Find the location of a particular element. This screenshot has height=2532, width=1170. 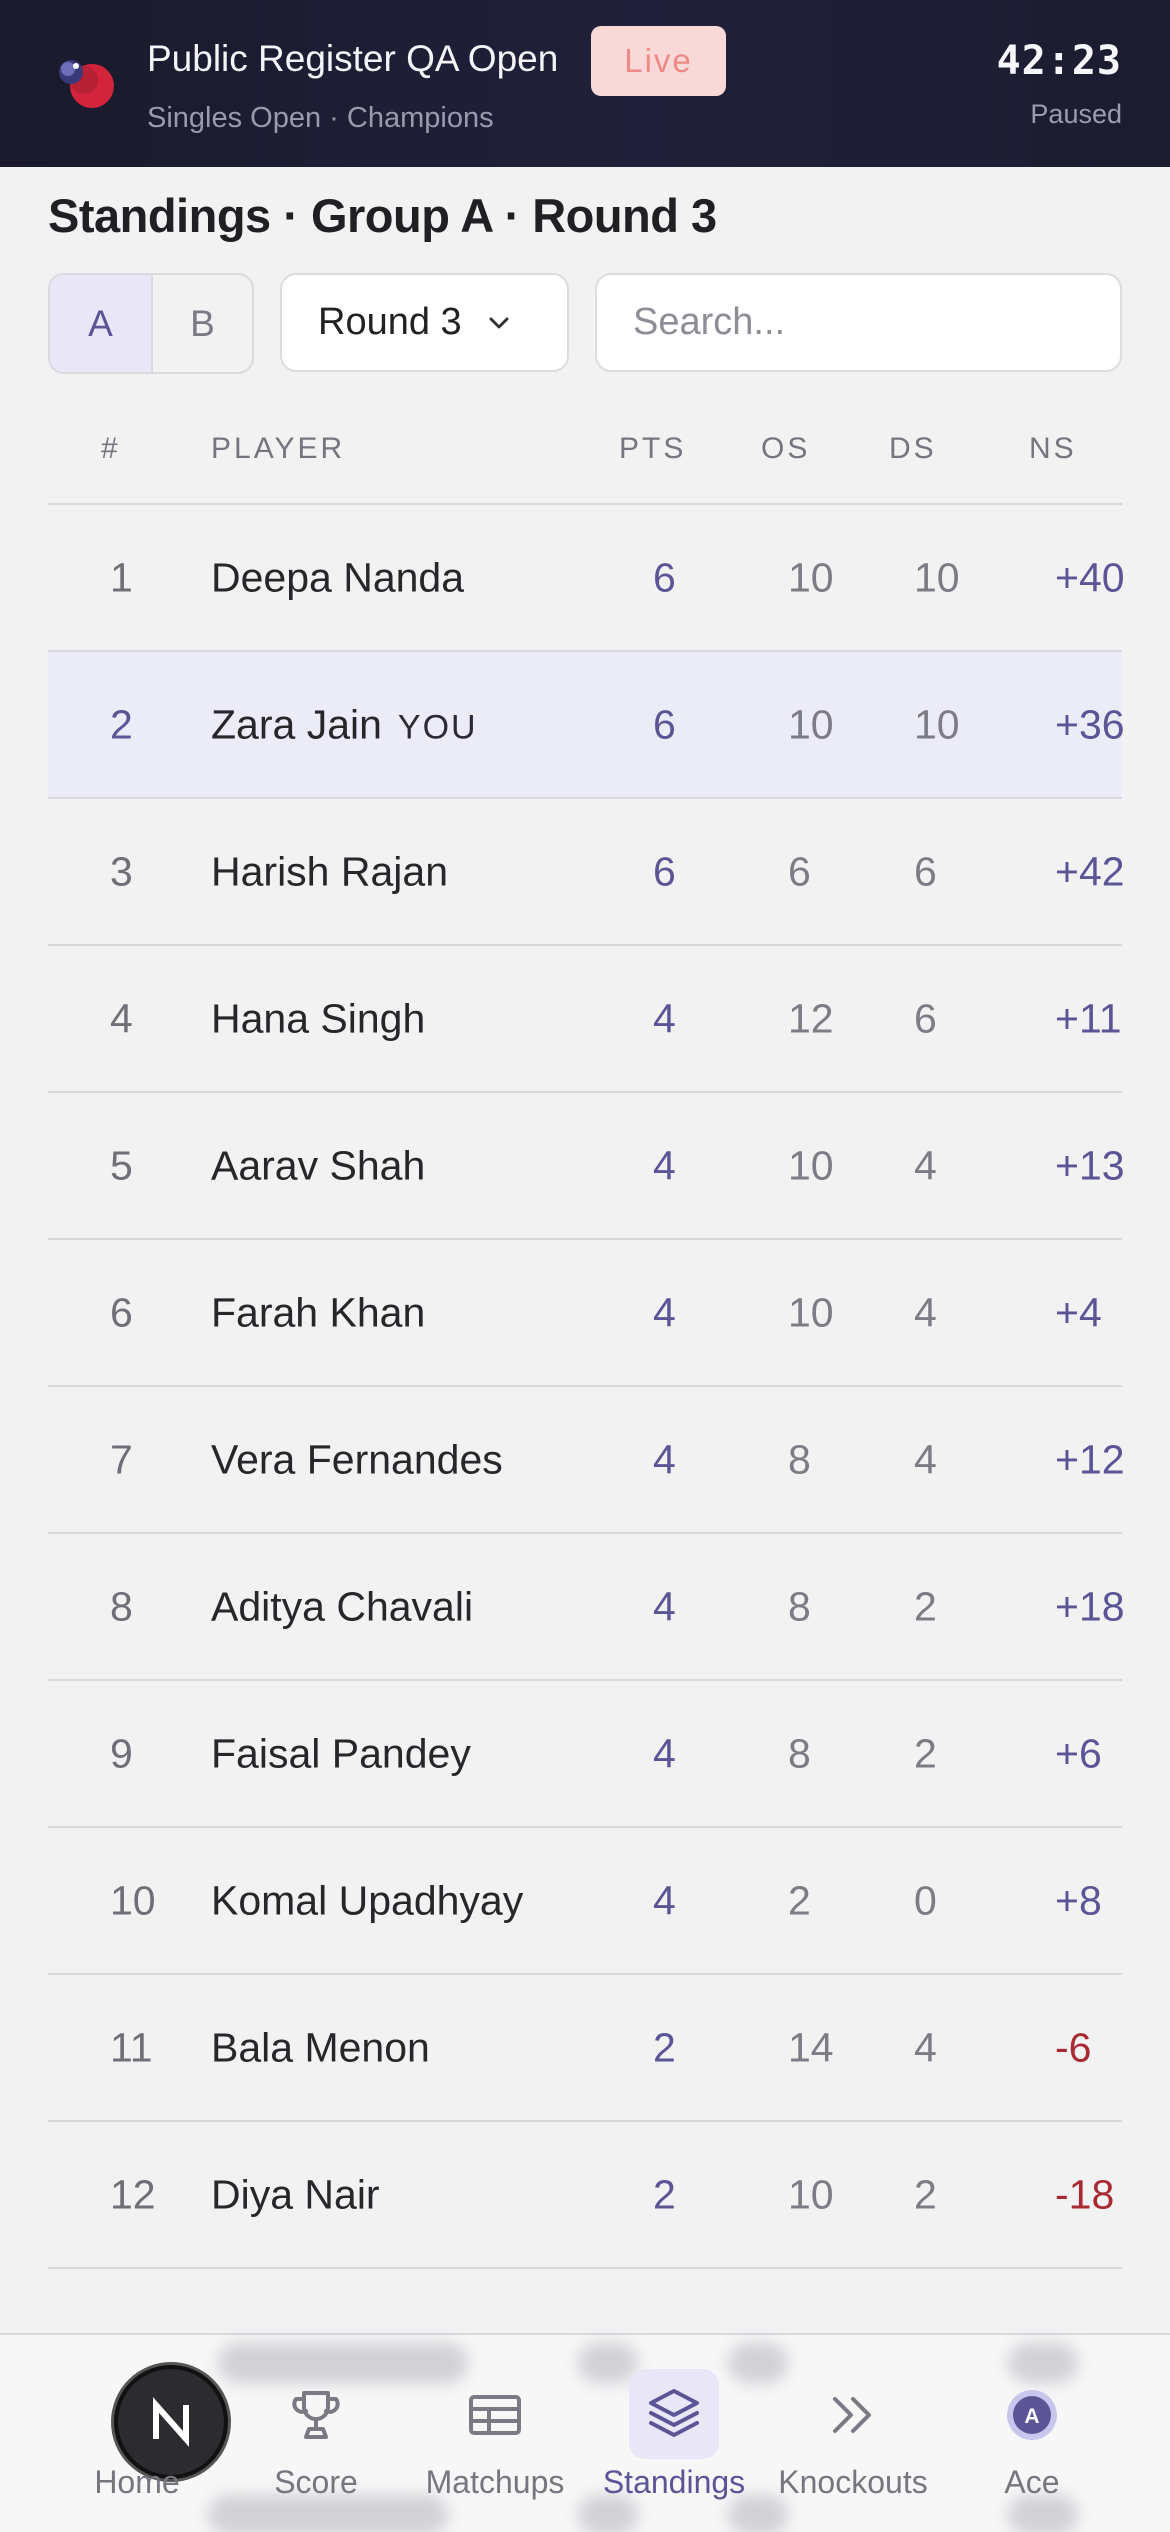

group-option-a: A is located at coordinates (100, 323).